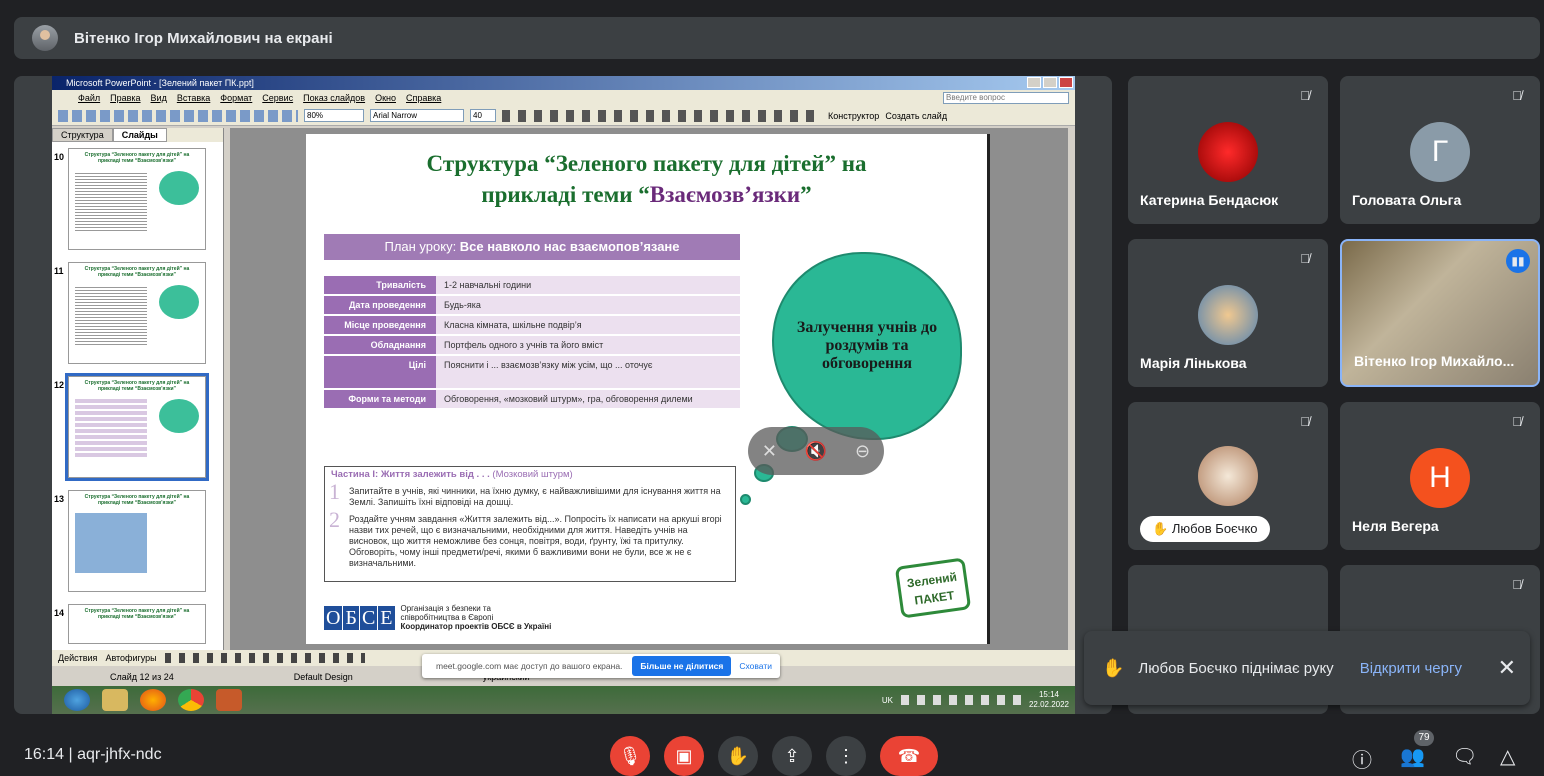  Describe the element at coordinates (159, 98) in the screenshot. I see `menu-view: Вид` at that location.